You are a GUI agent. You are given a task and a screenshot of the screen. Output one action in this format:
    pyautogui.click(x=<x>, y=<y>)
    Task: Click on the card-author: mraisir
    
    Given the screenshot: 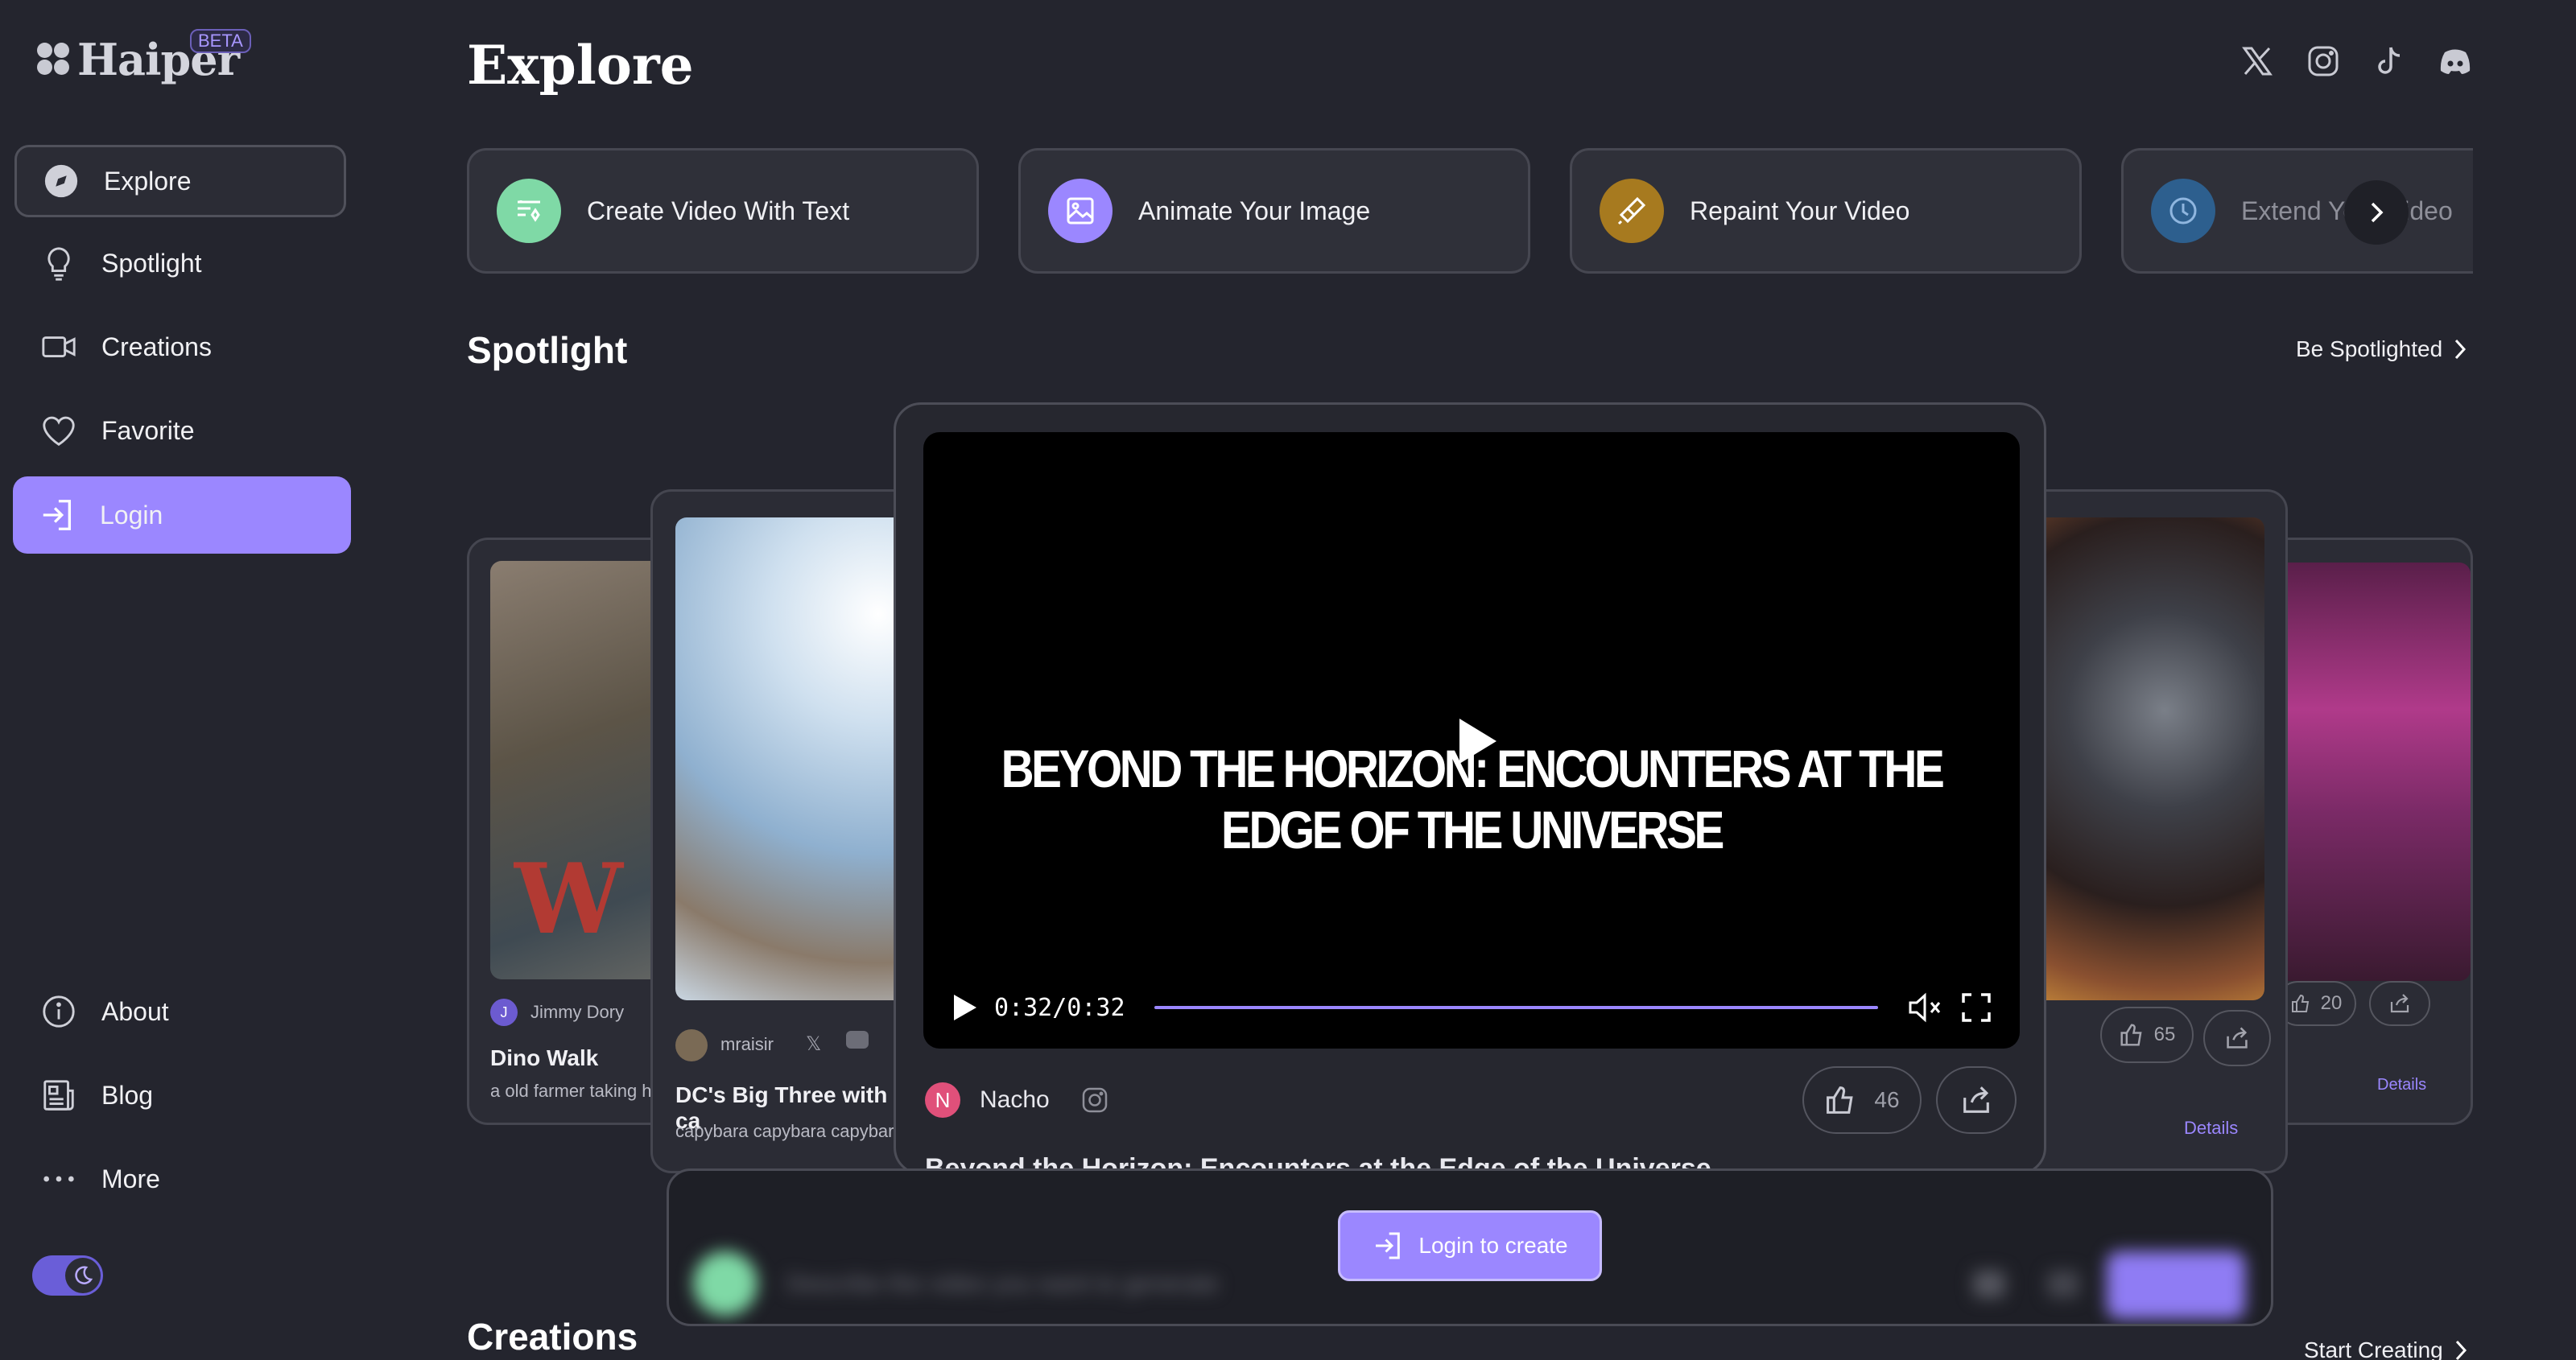 What is the action you would take?
    pyautogui.click(x=747, y=1044)
    